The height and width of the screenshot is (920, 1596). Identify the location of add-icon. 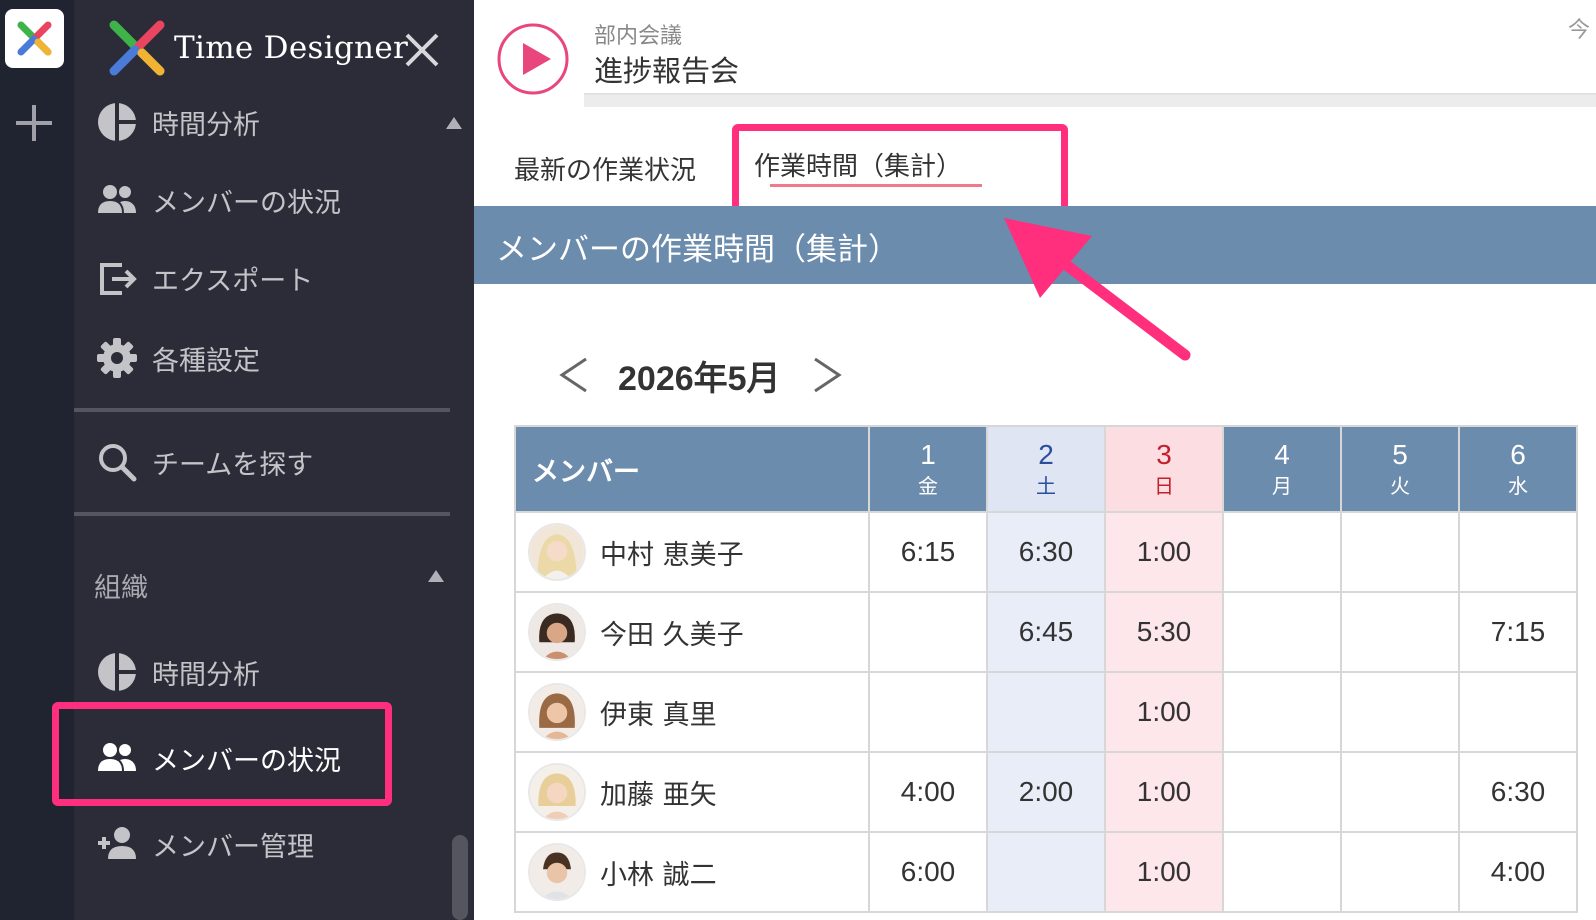
(34, 123).